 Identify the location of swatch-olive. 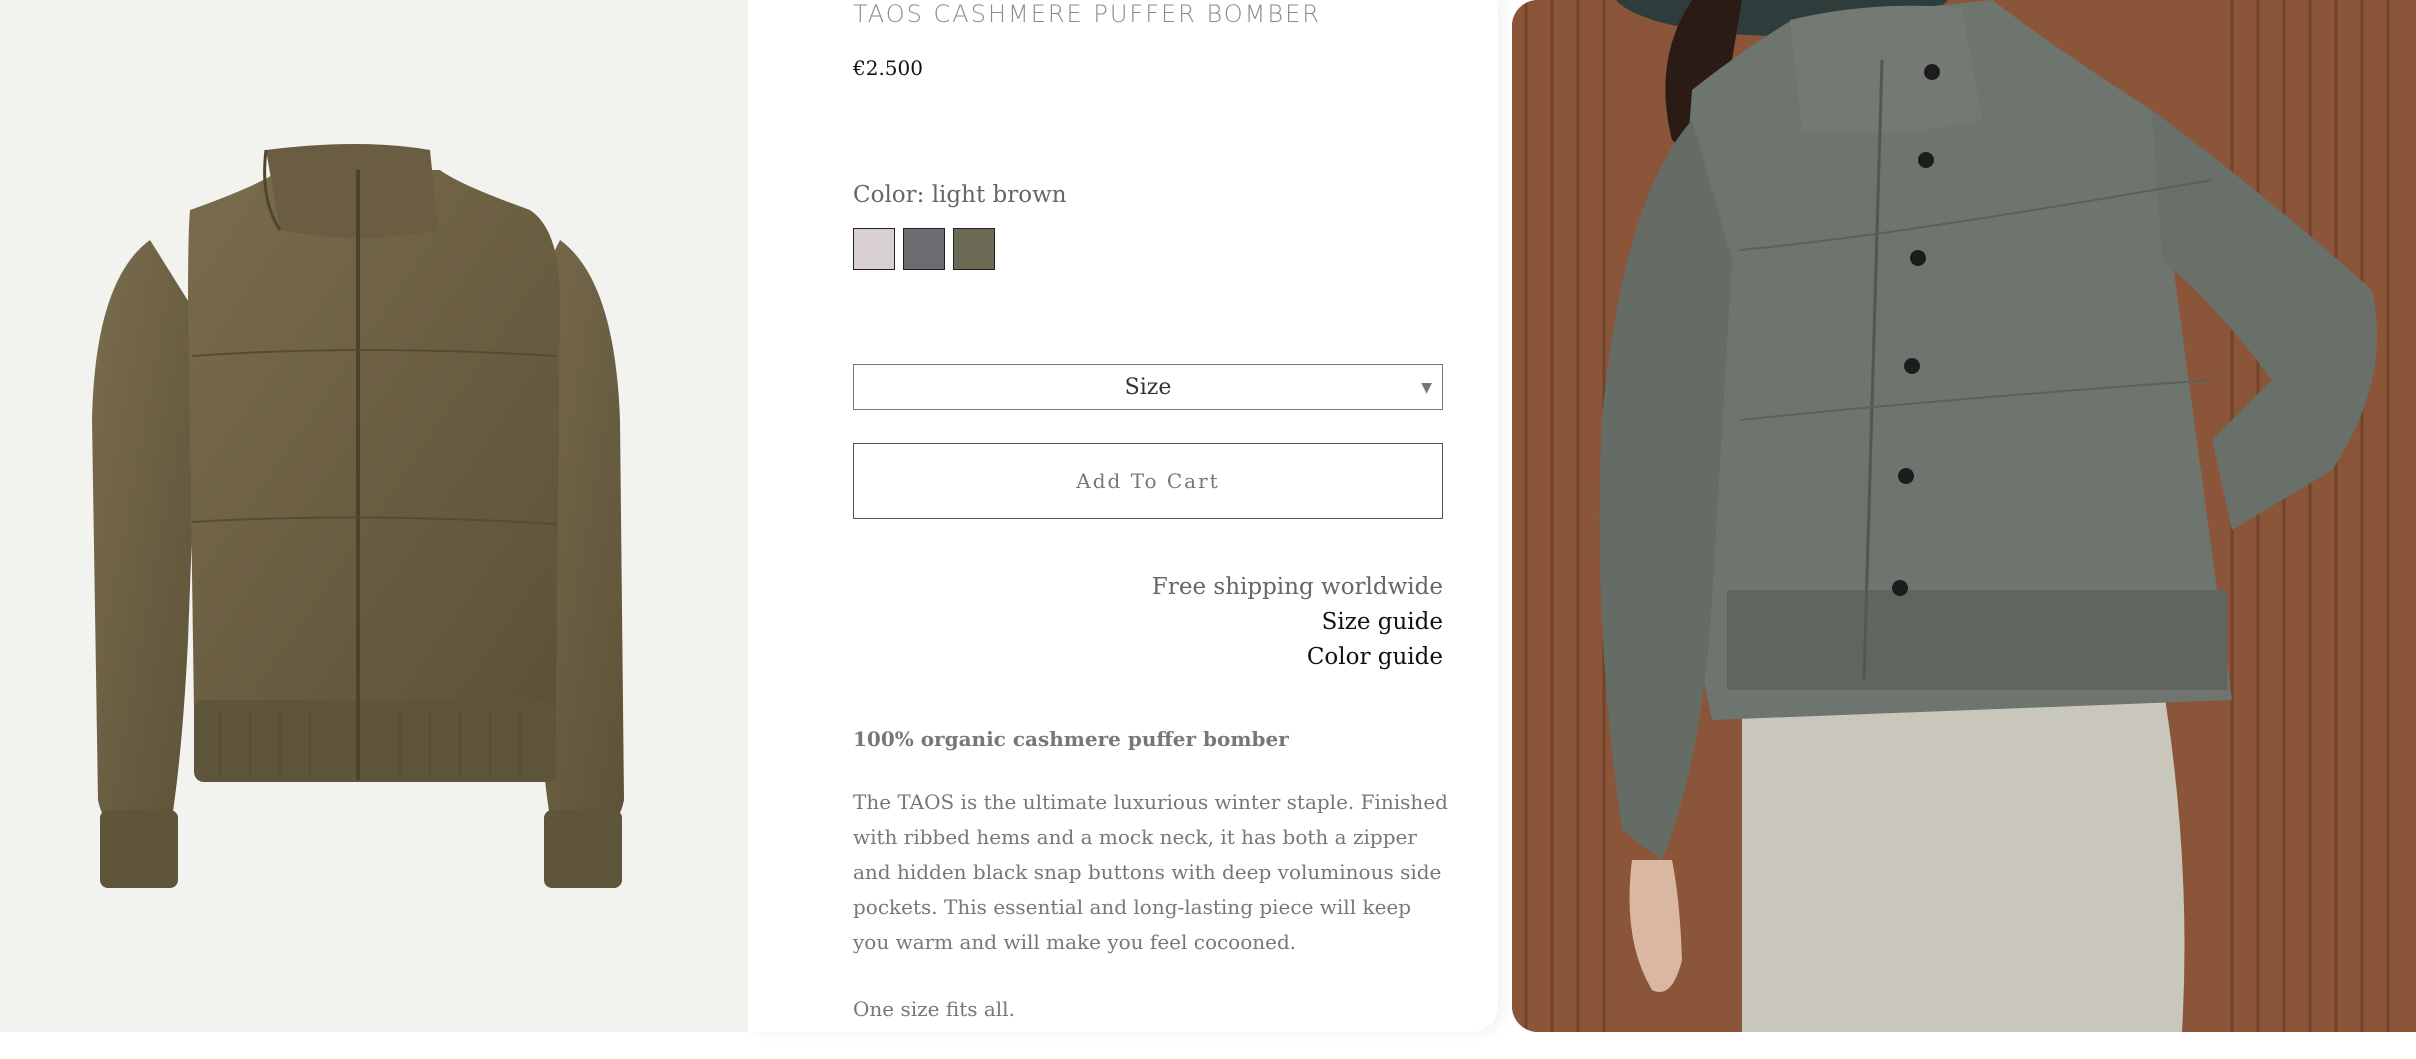
(974, 249).